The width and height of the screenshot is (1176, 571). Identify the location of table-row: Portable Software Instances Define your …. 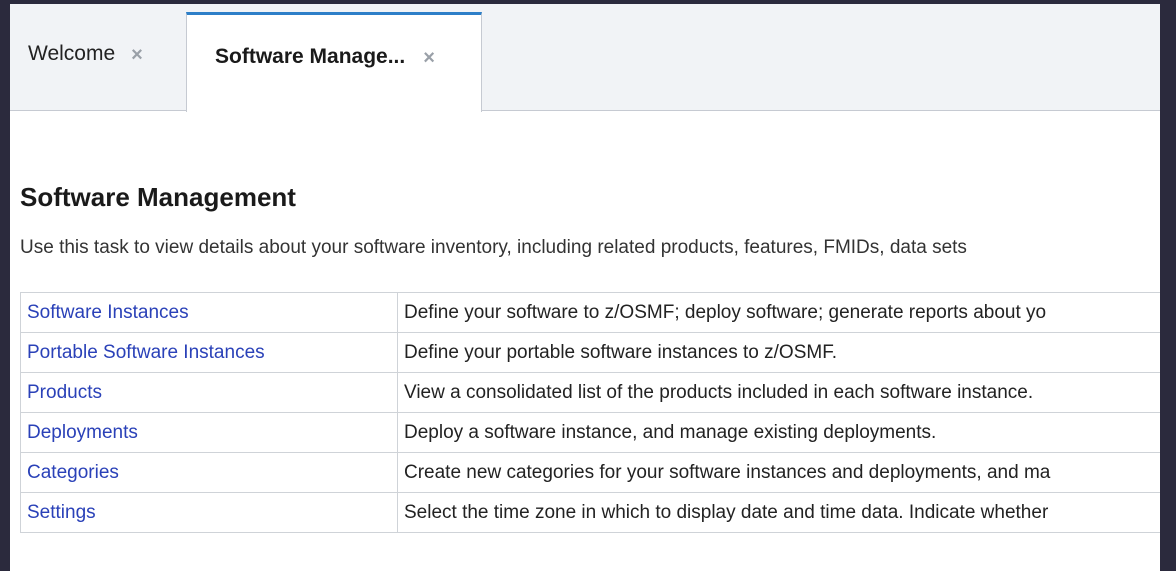
(590, 352).